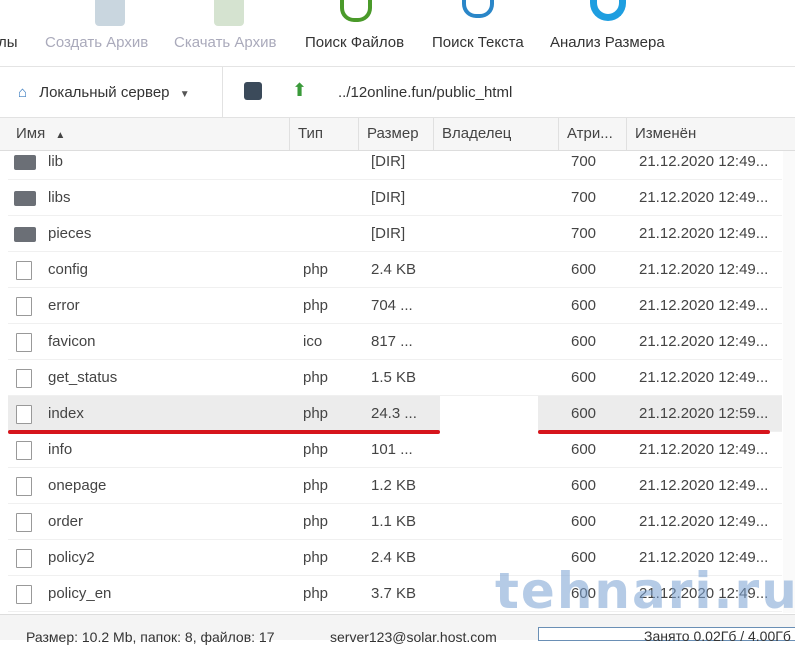  Describe the element at coordinates (425, 92) in the screenshot. I see `current-path: ../12online.fun/public_html` at that location.